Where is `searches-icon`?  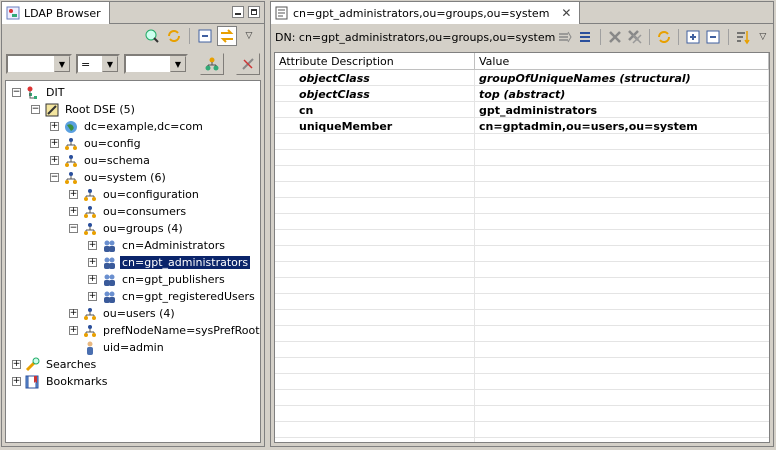
searches-icon is located at coordinates (33, 365).